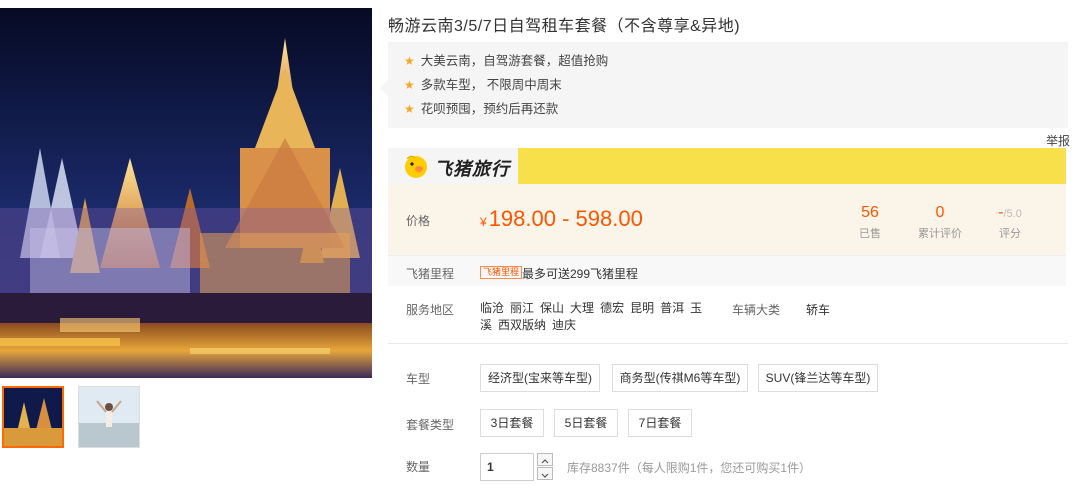 The width and height of the screenshot is (1080, 489). I want to click on mileage-row: 飞猪里程 飞猪里程 最多可送299飞猪里程, so click(727, 271).